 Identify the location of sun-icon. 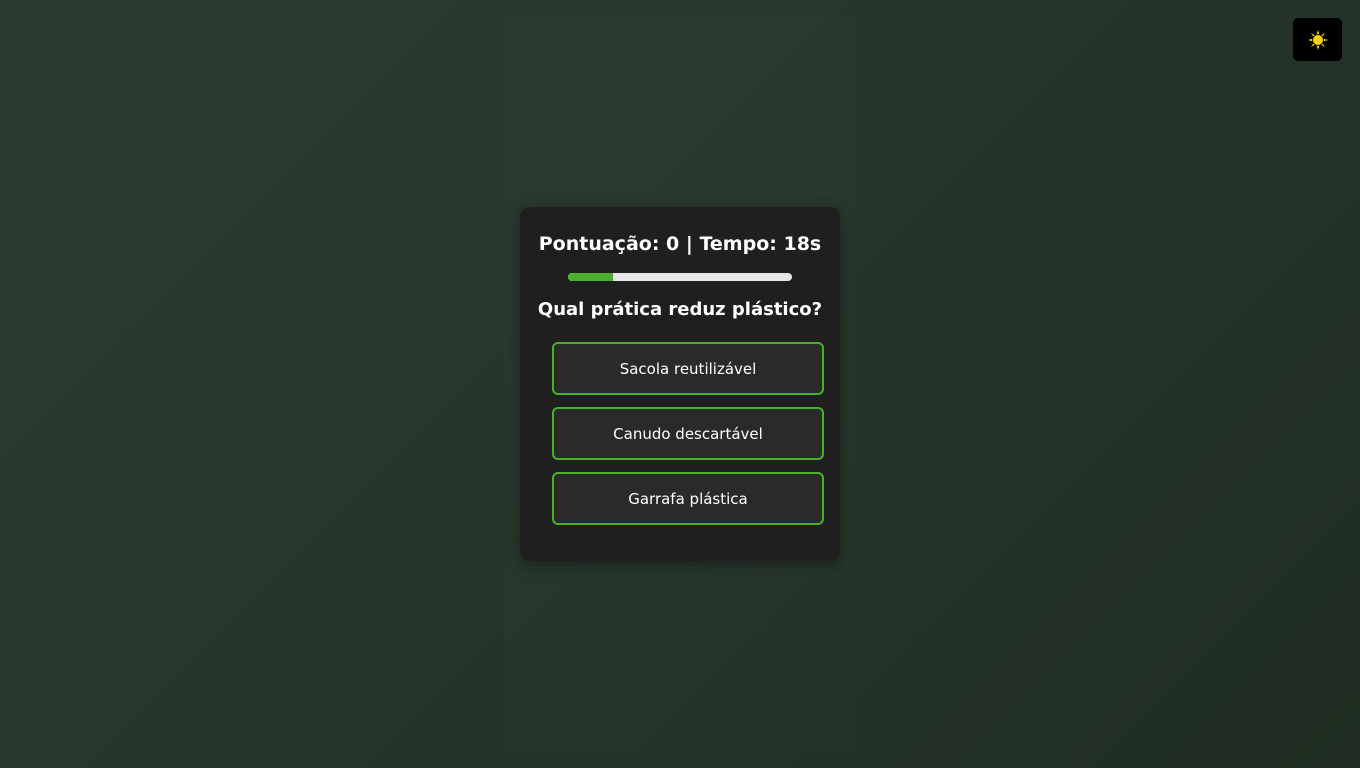
(1317, 39).